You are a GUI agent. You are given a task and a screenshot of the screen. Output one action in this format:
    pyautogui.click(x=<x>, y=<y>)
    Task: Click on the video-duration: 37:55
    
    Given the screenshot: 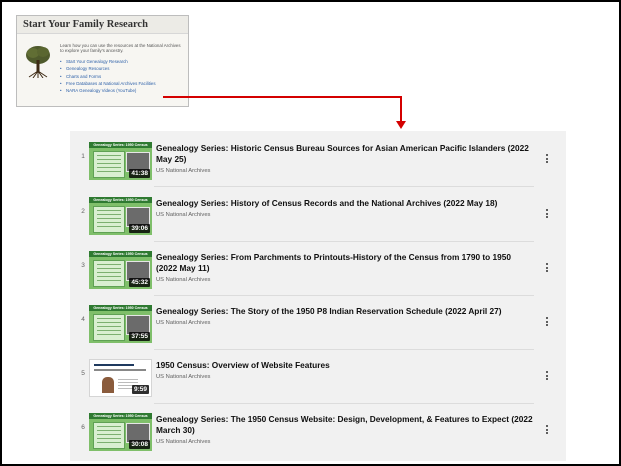 What is the action you would take?
    pyautogui.click(x=139, y=336)
    